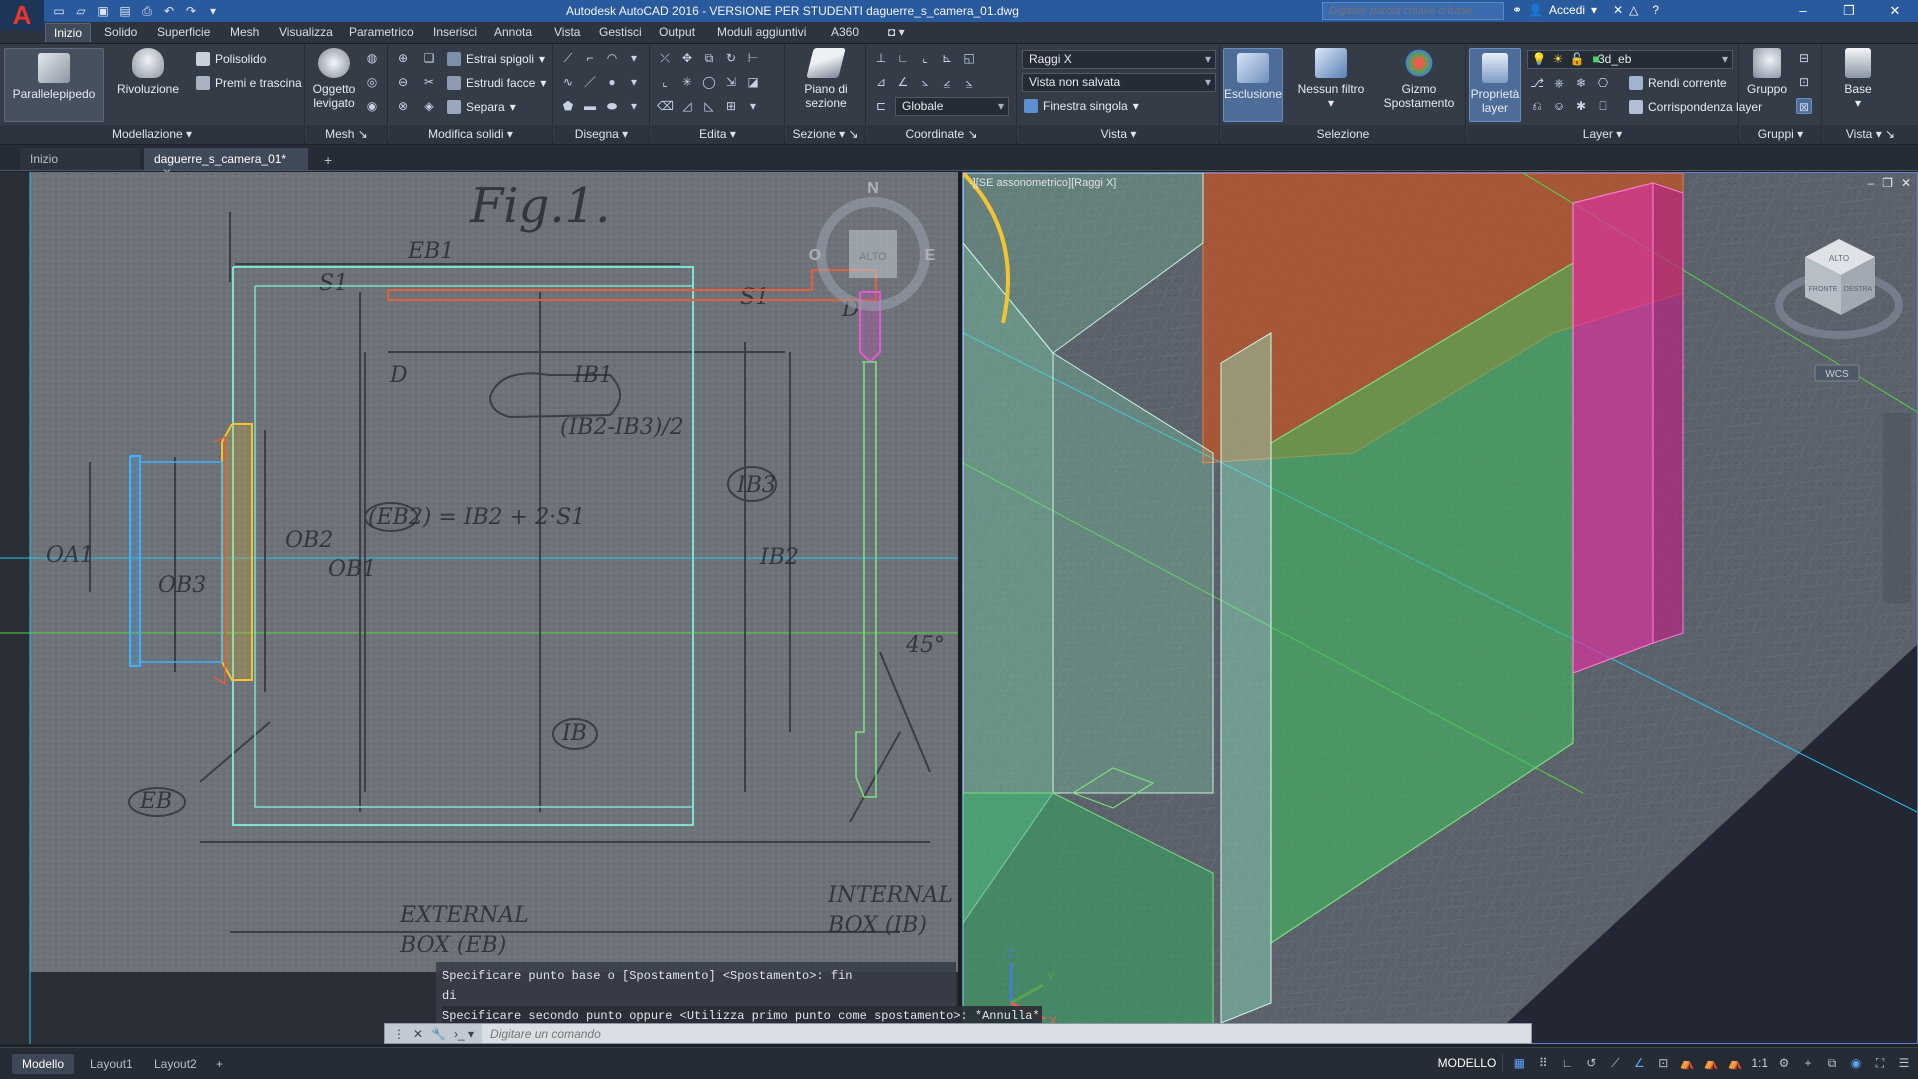 This screenshot has height=1079, width=1918. What do you see at coordinates (969, 82) in the screenshot?
I see `ucs-z-icon: ⦥` at bounding box center [969, 82].